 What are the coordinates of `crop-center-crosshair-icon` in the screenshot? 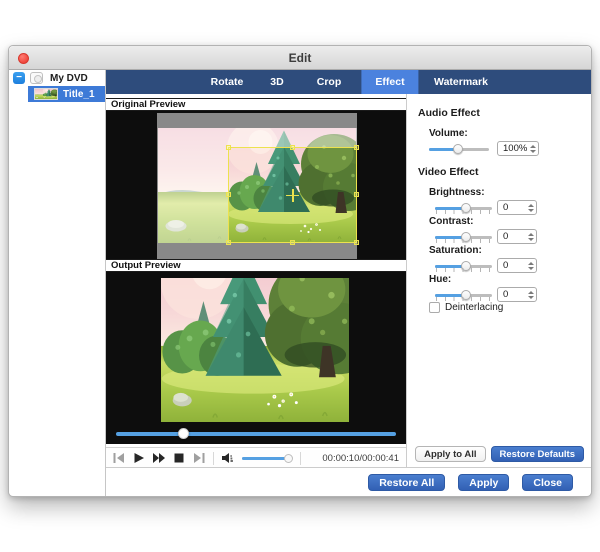 It's located at (292, 195).